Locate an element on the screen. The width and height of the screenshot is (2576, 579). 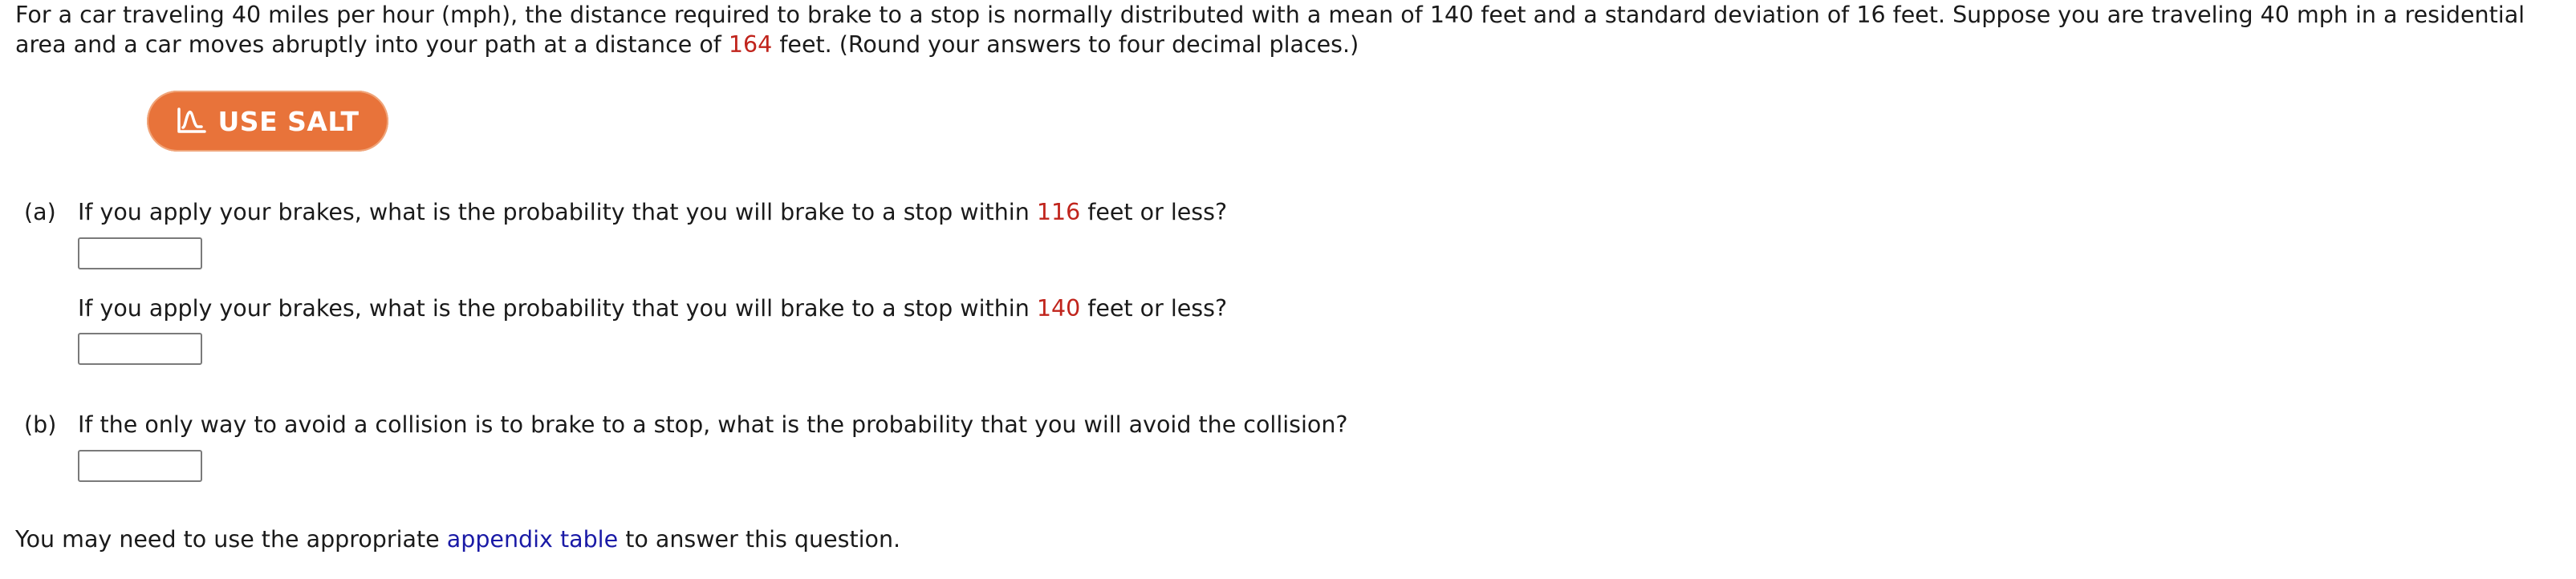
threshold-value: 140 is located at coordinates (1058, 308).